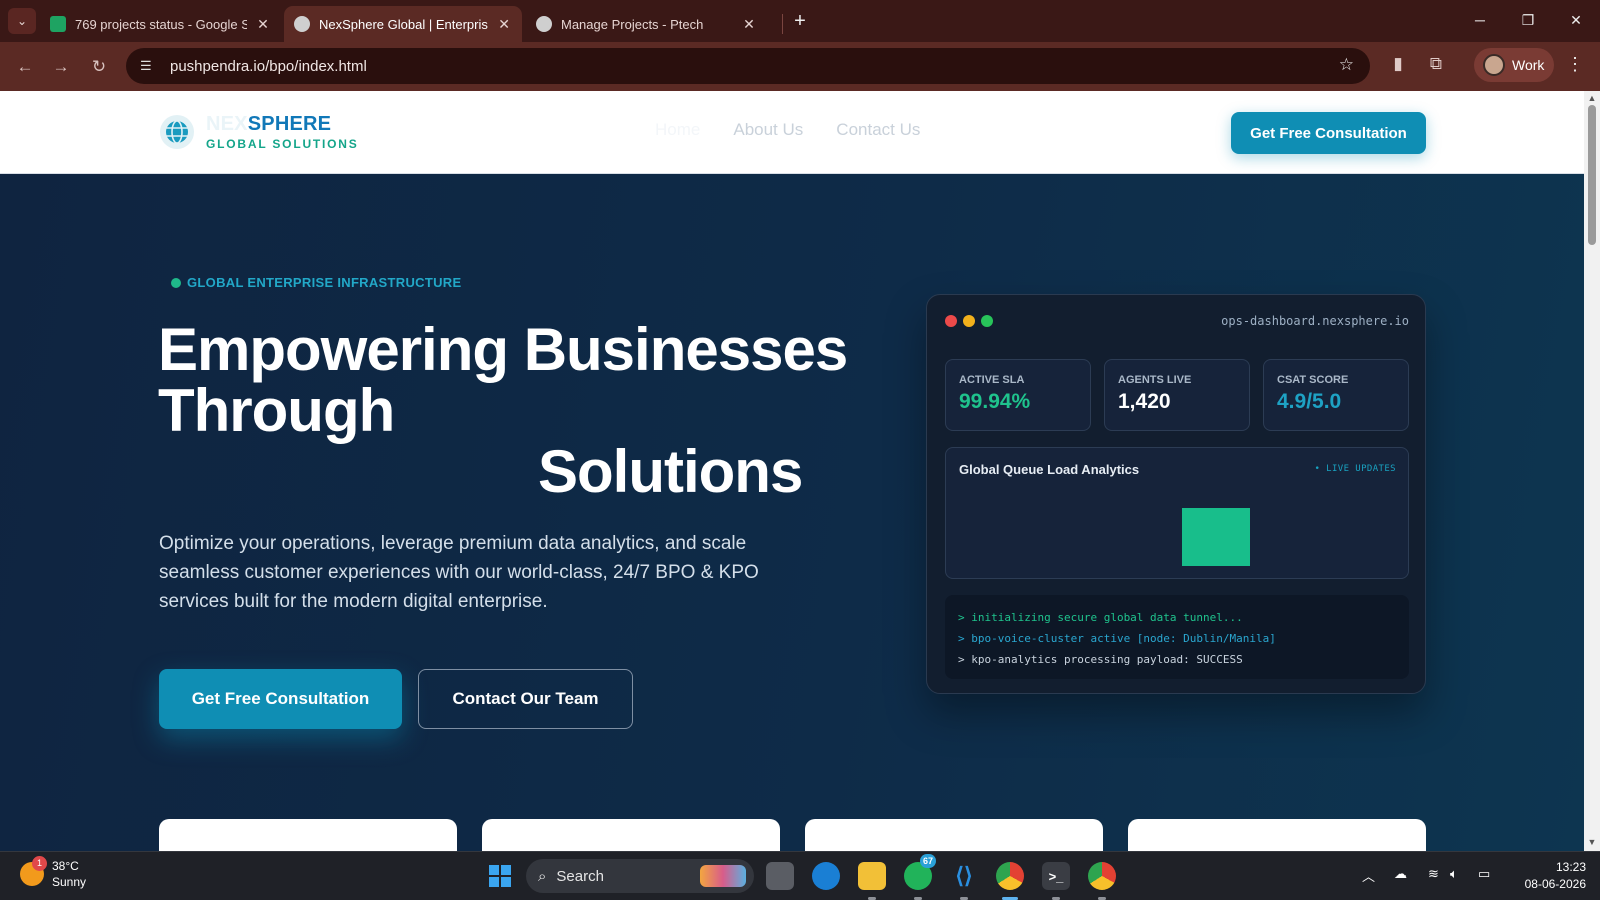  I want to click on extensions-icon: ⧉, so click(1436, 66).